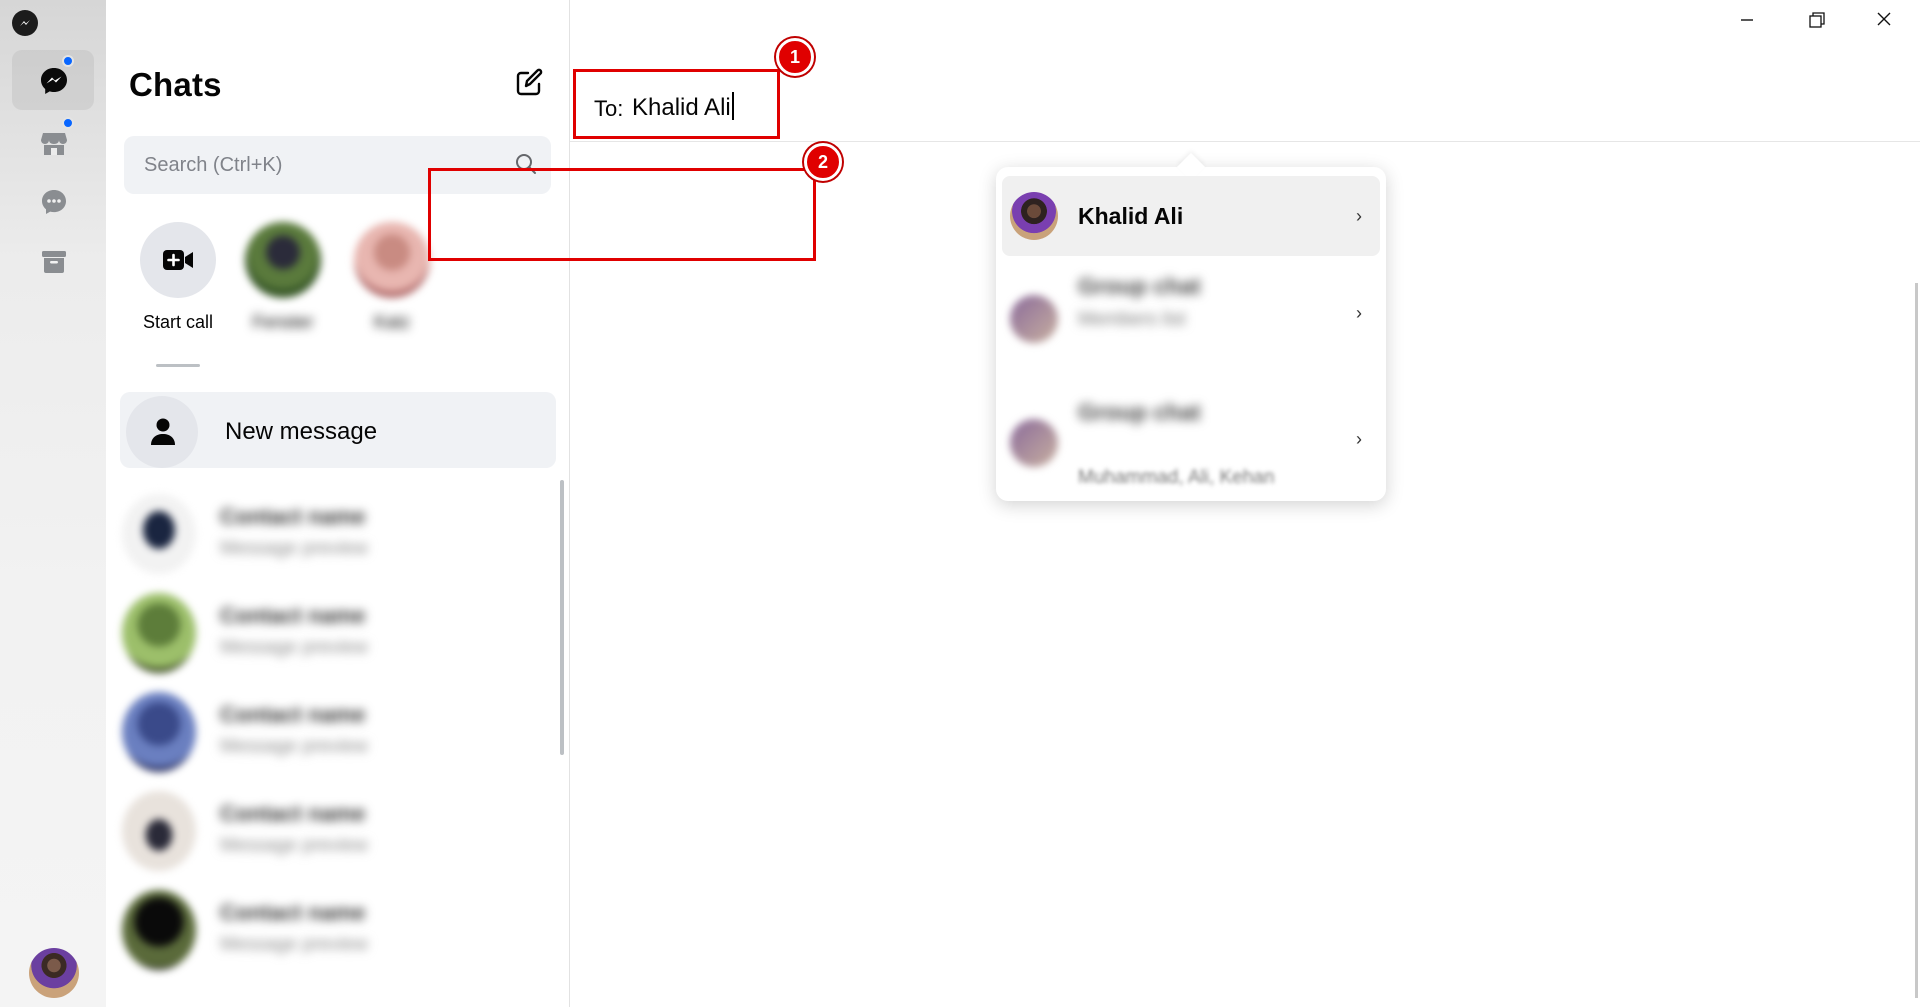  I want to click on suggestion-name: Khalid Ali, so click(1131, 216).